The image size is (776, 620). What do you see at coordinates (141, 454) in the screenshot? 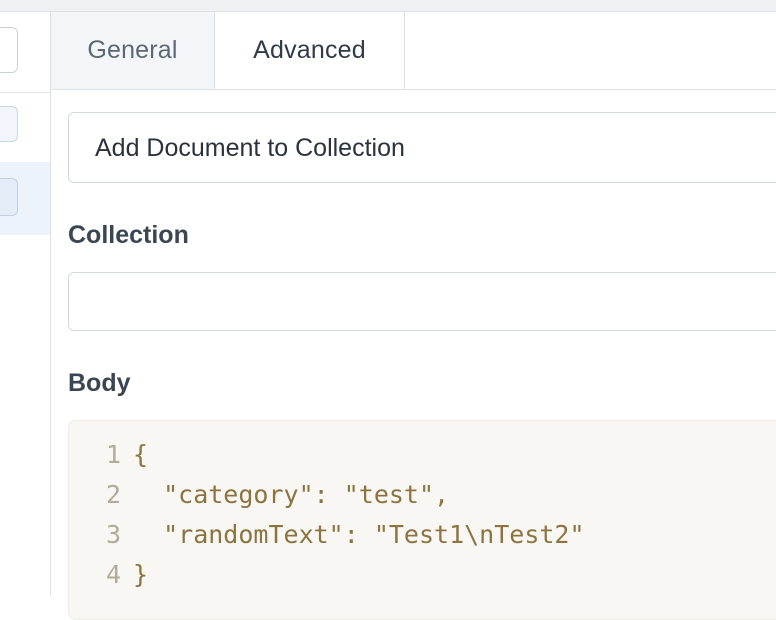
I see `code-text: {` at bounding box center [141, 454].